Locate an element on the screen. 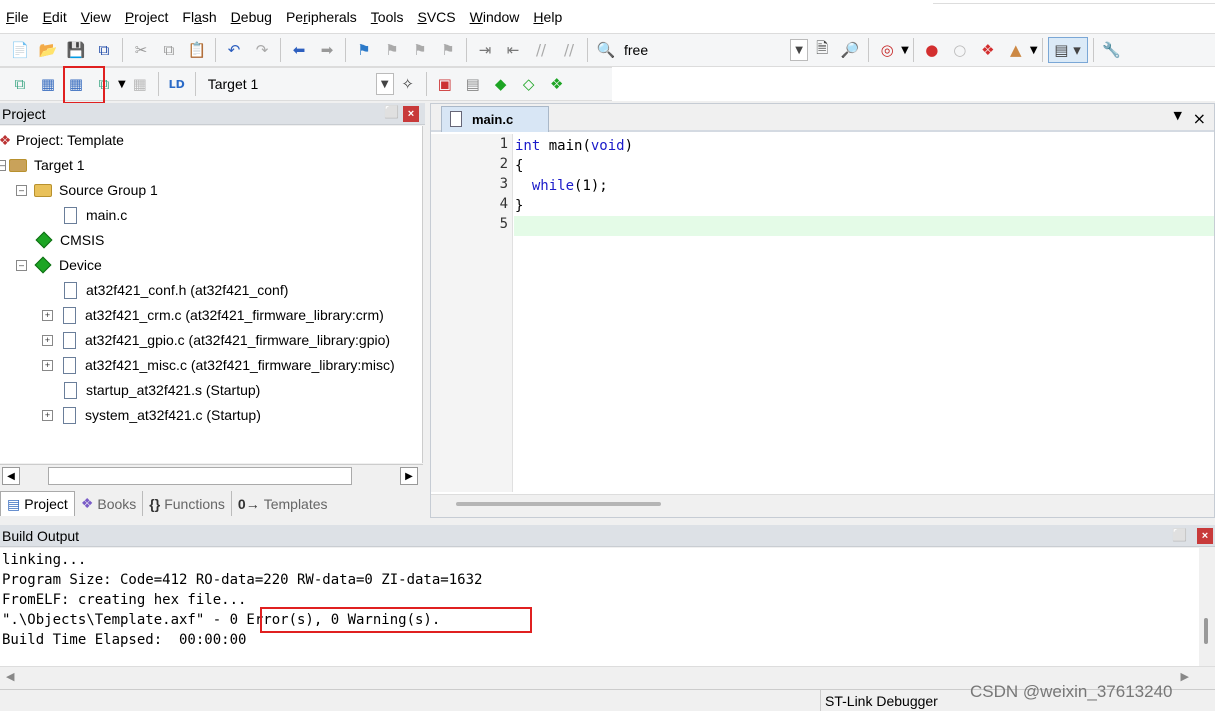 The width and height of the screenshot is (1215, 711). close-tab-icon: × is located at coordinates (1199, 118).